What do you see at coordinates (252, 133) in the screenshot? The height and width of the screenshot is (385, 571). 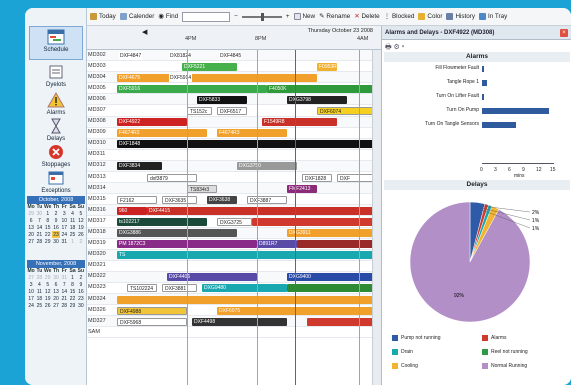 I see `dyelot-bar: F4674R3` at bounding box center [252, 133].